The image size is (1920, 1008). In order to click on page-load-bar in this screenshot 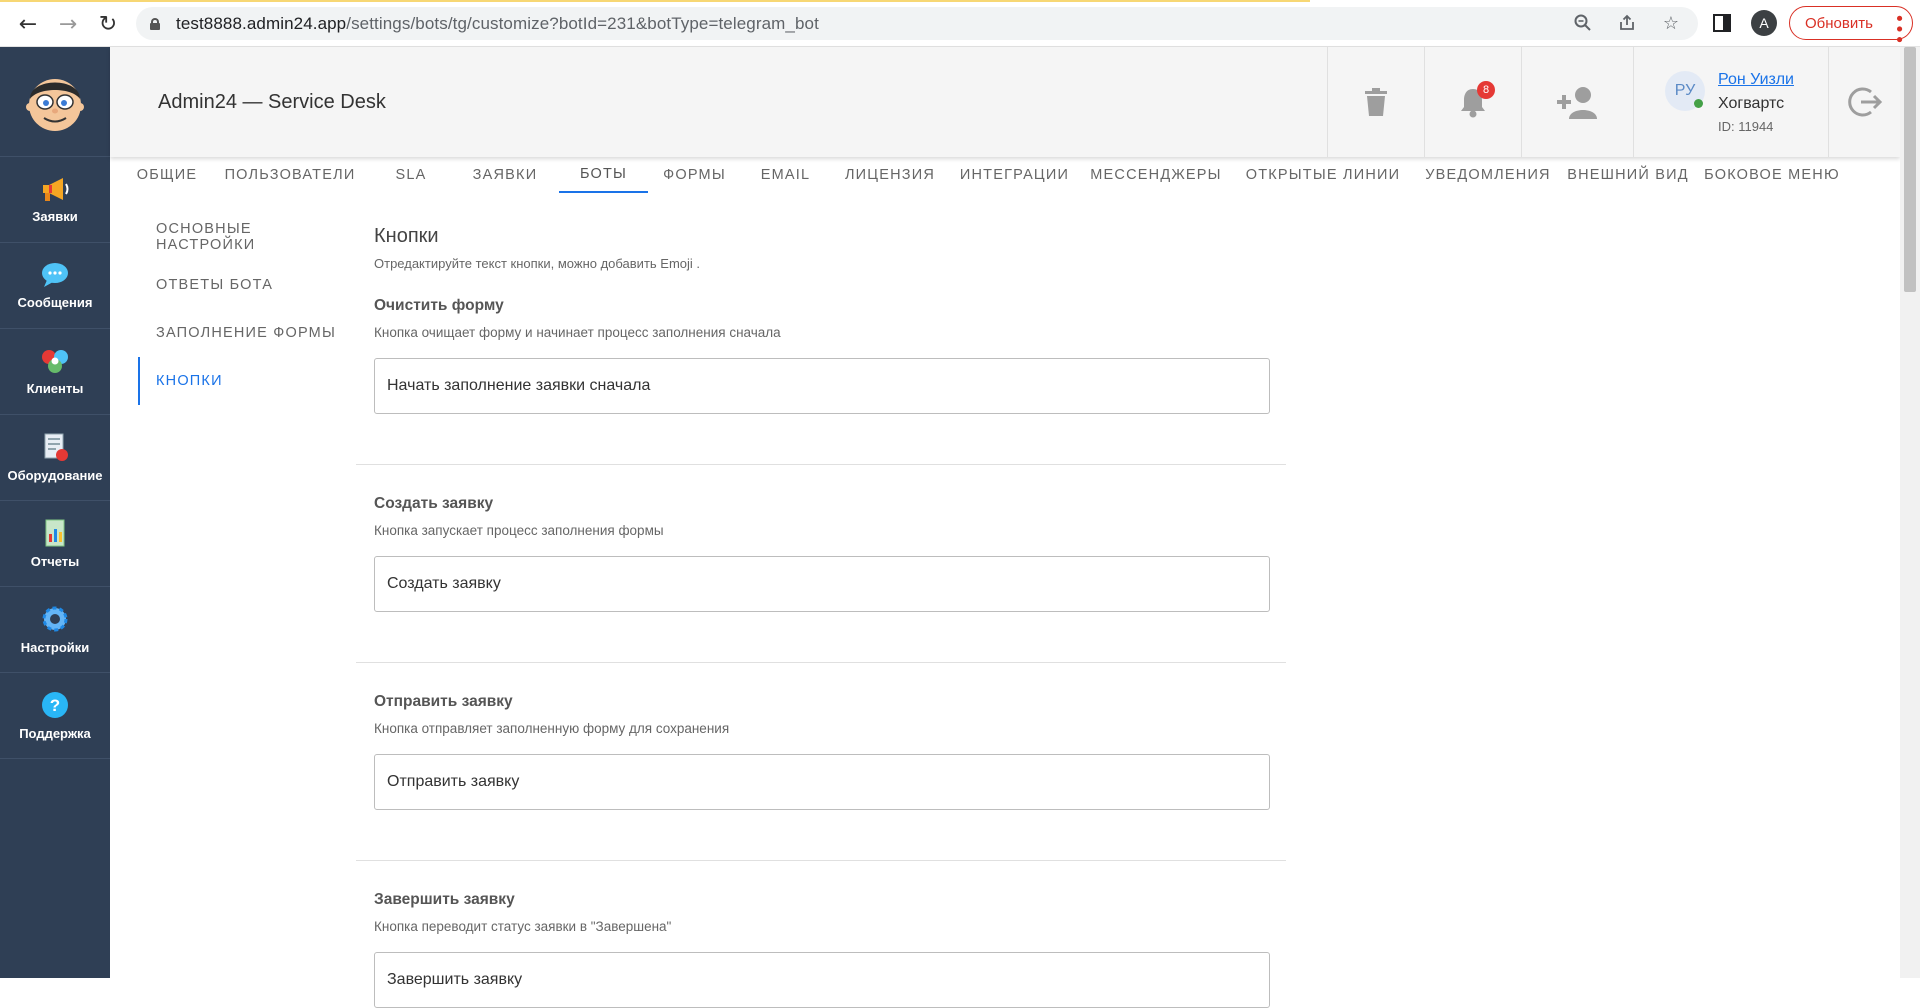, I will do `click(655, 1)`.